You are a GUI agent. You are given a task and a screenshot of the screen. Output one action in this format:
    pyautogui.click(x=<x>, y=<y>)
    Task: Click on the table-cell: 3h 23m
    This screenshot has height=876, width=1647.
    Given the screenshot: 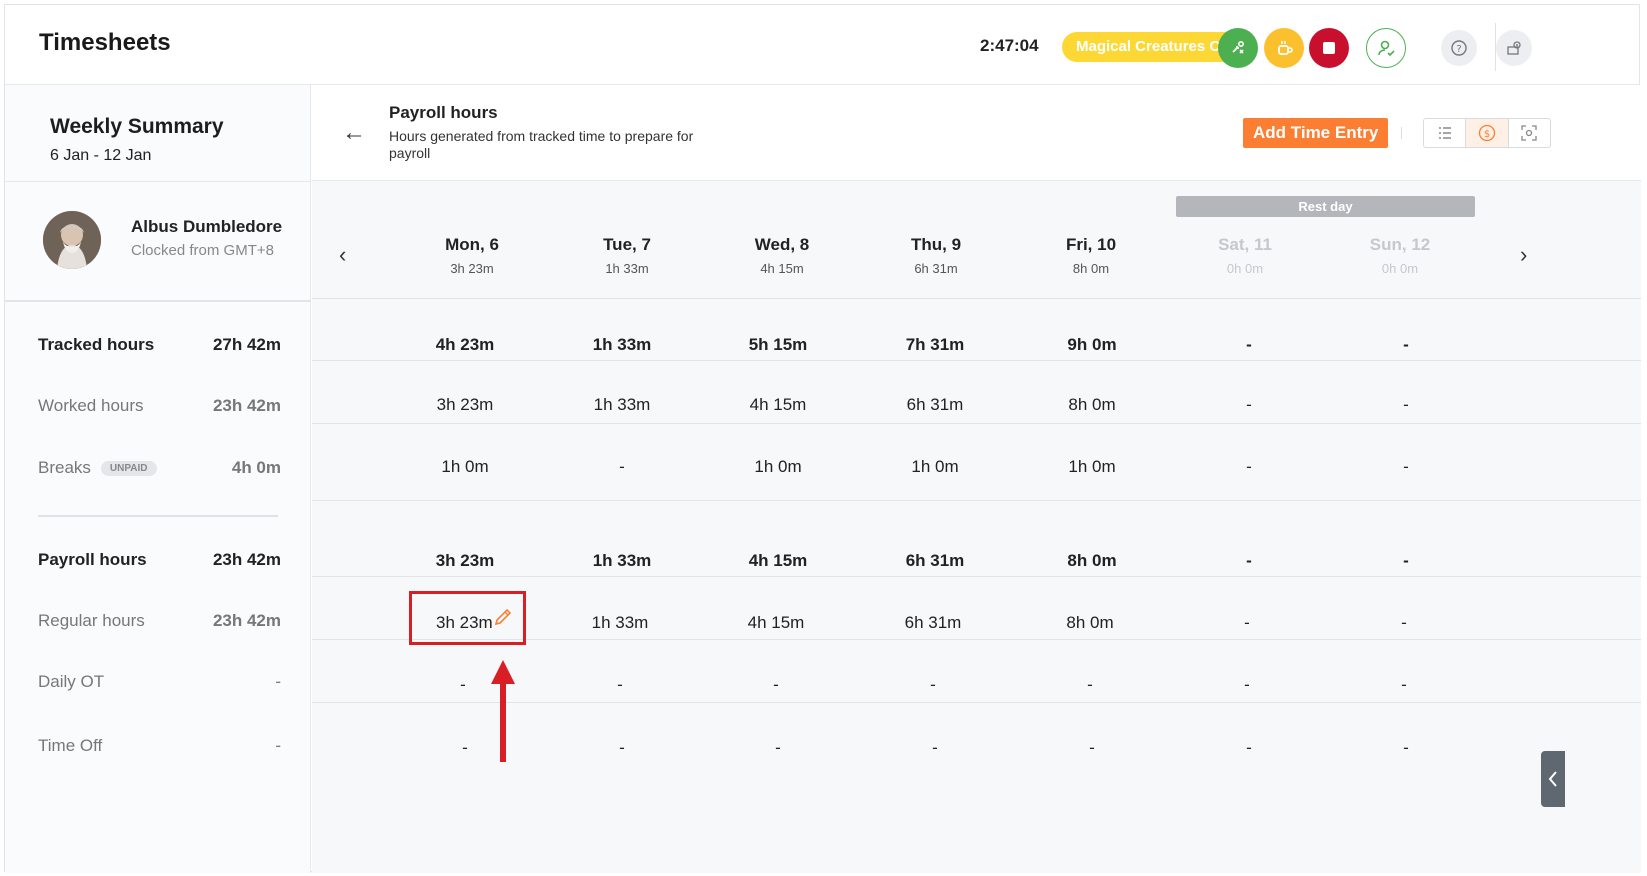 What is the action you would take?
    pyautogui.click(x=465, y=560)
    